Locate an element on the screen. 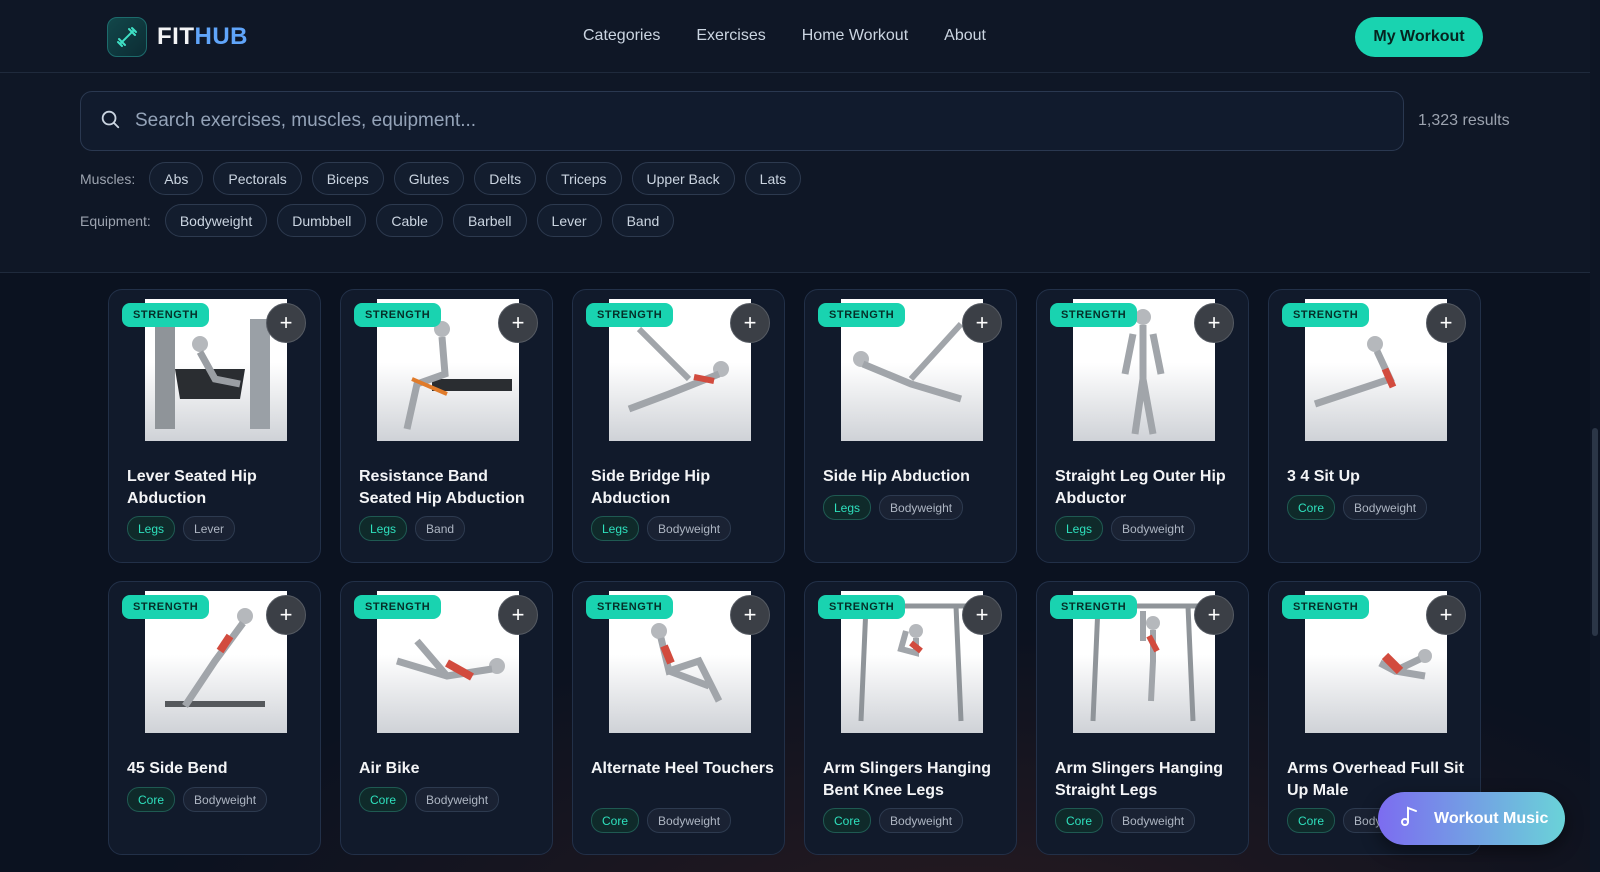 The height and width of the screenshot is (872, 1600). search-input is located at coordinates (769, 121).